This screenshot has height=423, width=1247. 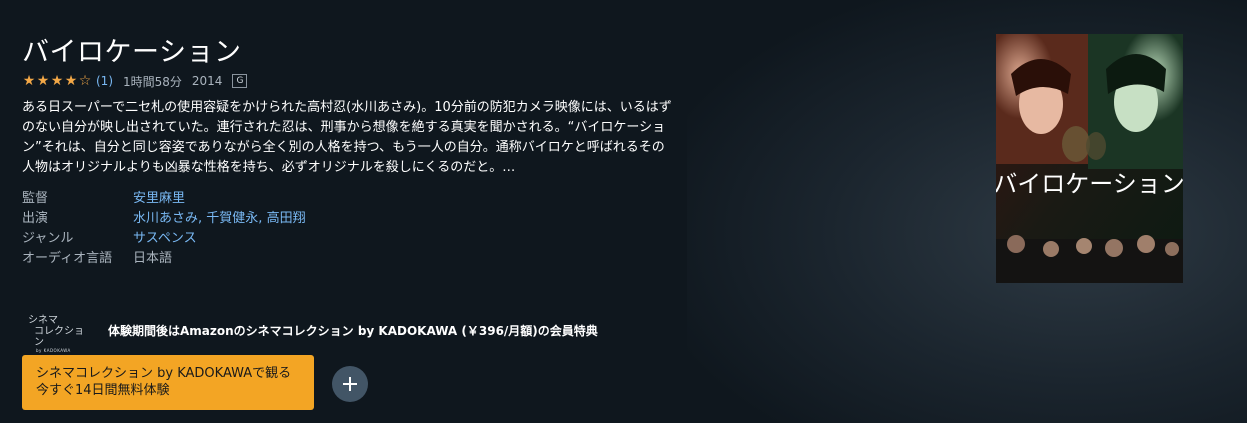 What do you see at coordinates (35, 198) in the screenshot?
I see `director-label: 監督` at bounding box center [35, 198].